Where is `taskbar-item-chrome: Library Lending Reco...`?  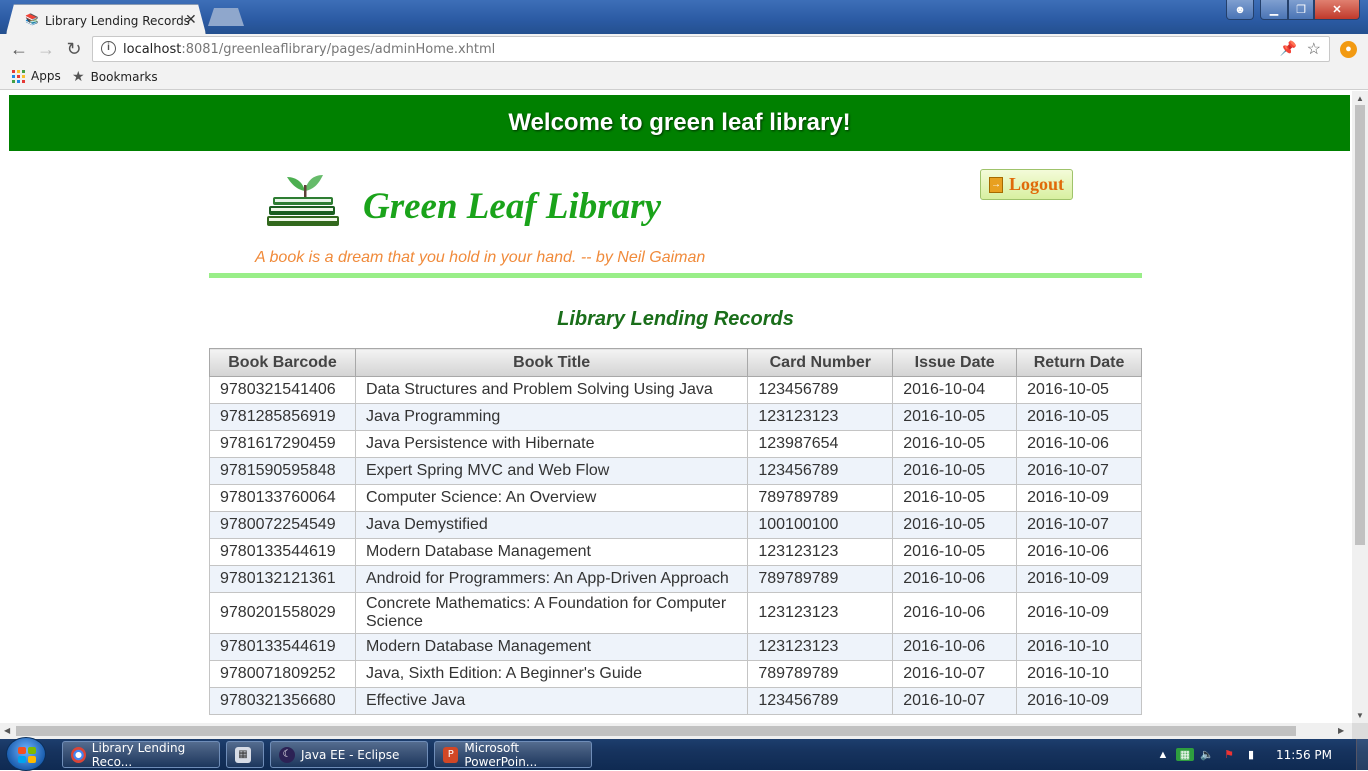
taskbar-item-chrome: Library Lending Reco... is located at coordinates (141, 754).